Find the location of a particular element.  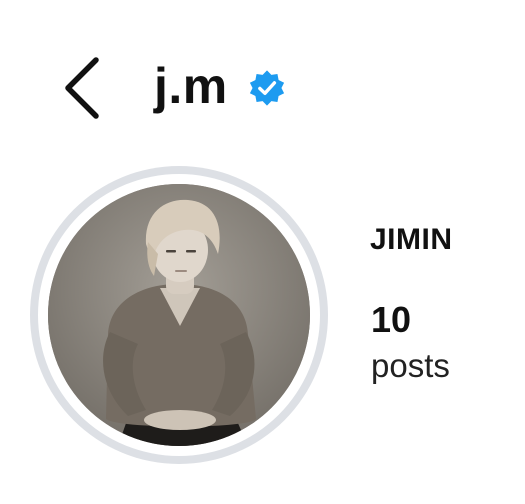

profile-header: j.m is located at coordinates (220, 86).